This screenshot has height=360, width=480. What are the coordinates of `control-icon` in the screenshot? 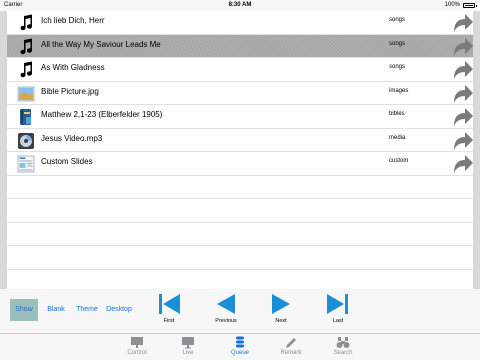 It's located at (137, 342).